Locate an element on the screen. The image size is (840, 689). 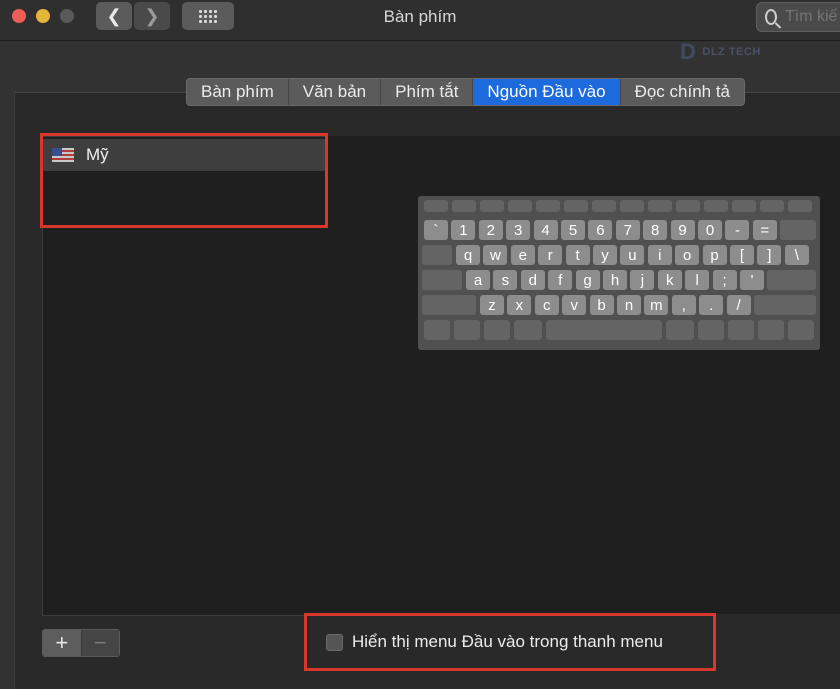
search-input is located at coordinates (811, 17).